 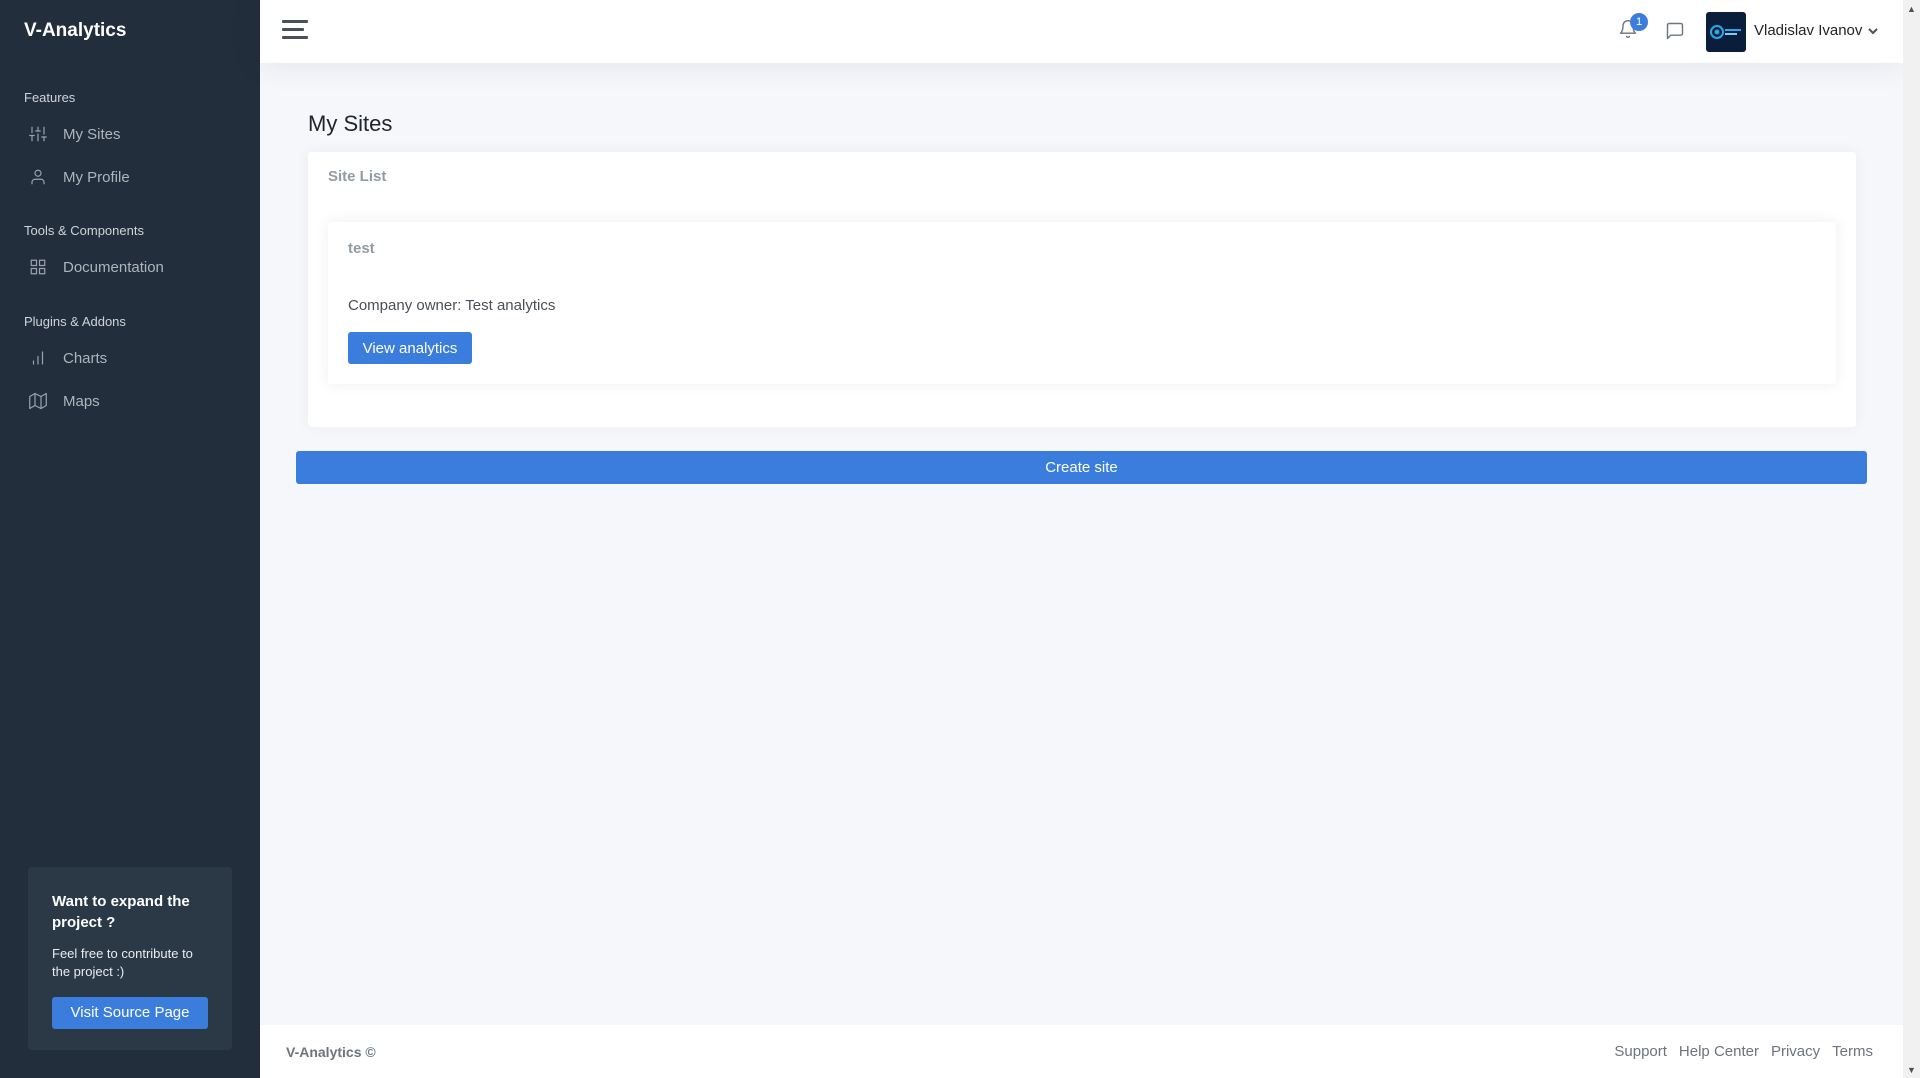 What do you see at coordinates (121, 912) in the screenshot?
I see `cta-title: Want to expand the project ?` at bounding box center [121, 912].